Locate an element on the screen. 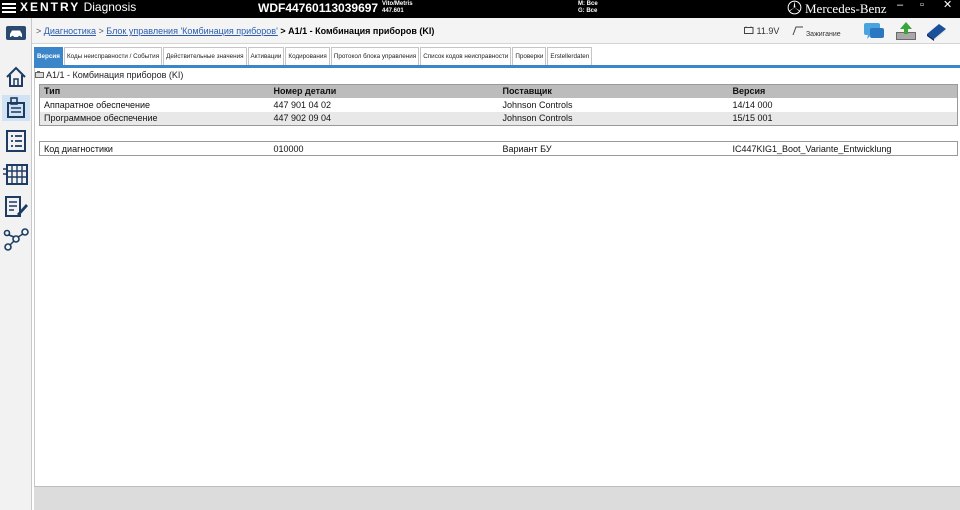 This screenshot has height=510, width=960. module-grid-icon is located at coordinates (16, 174).